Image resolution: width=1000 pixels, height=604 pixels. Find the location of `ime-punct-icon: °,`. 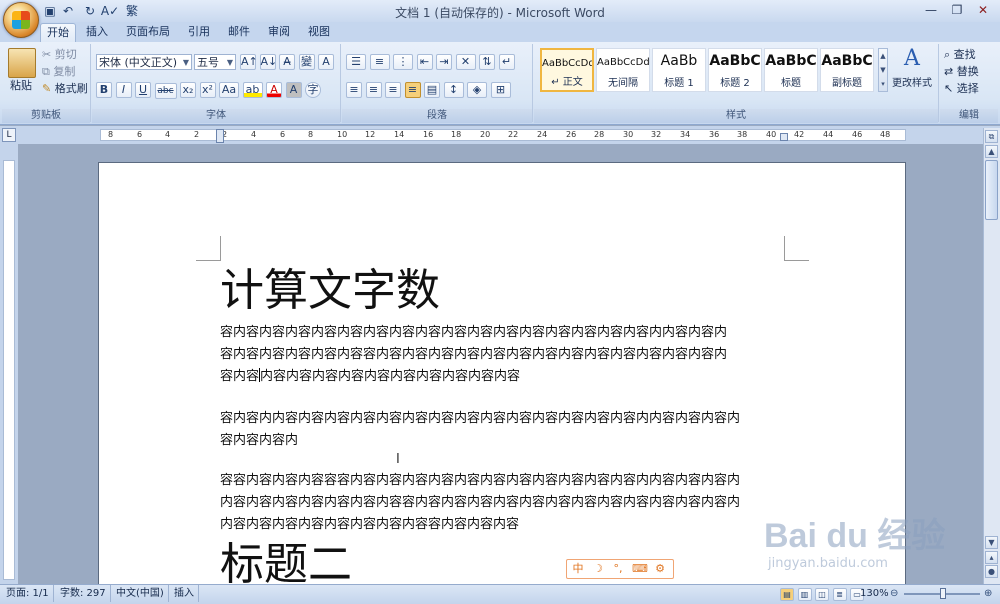

ime-punct-icon: °, is located at coordinates (618, 569).